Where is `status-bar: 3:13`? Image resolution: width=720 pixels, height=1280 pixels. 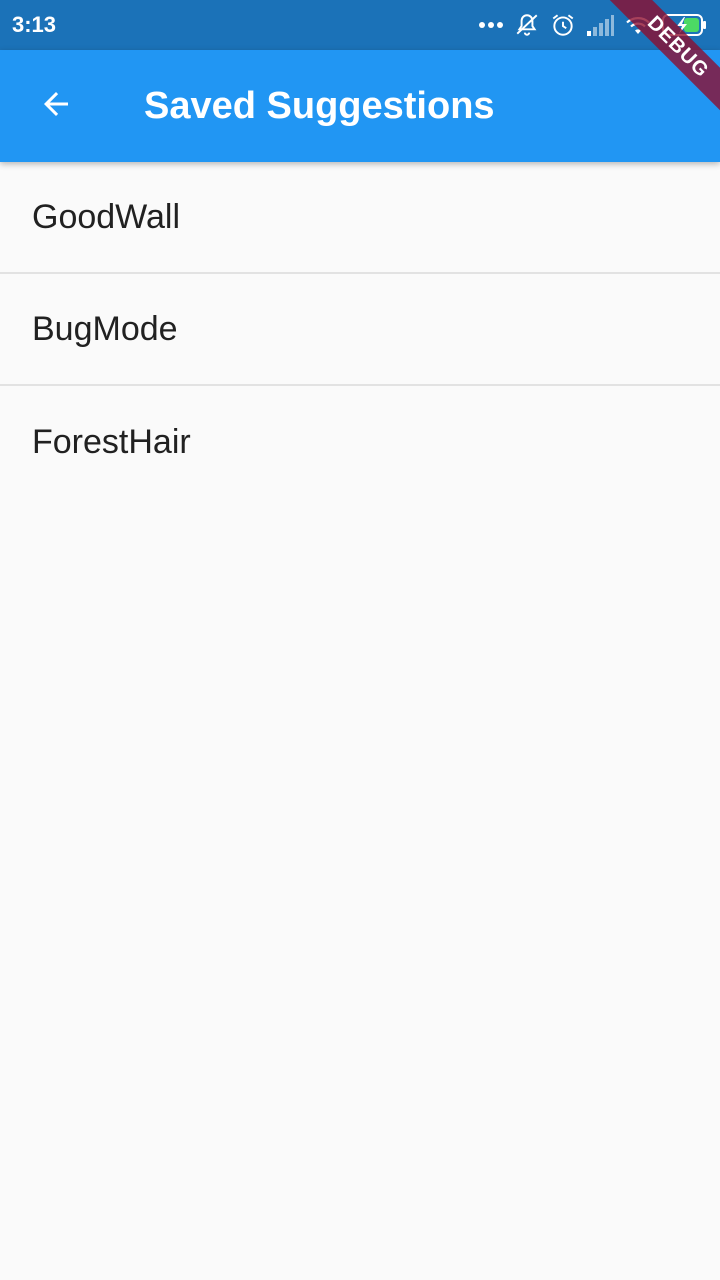
status-bar: 3:13 is located at coordinates (360, 25).